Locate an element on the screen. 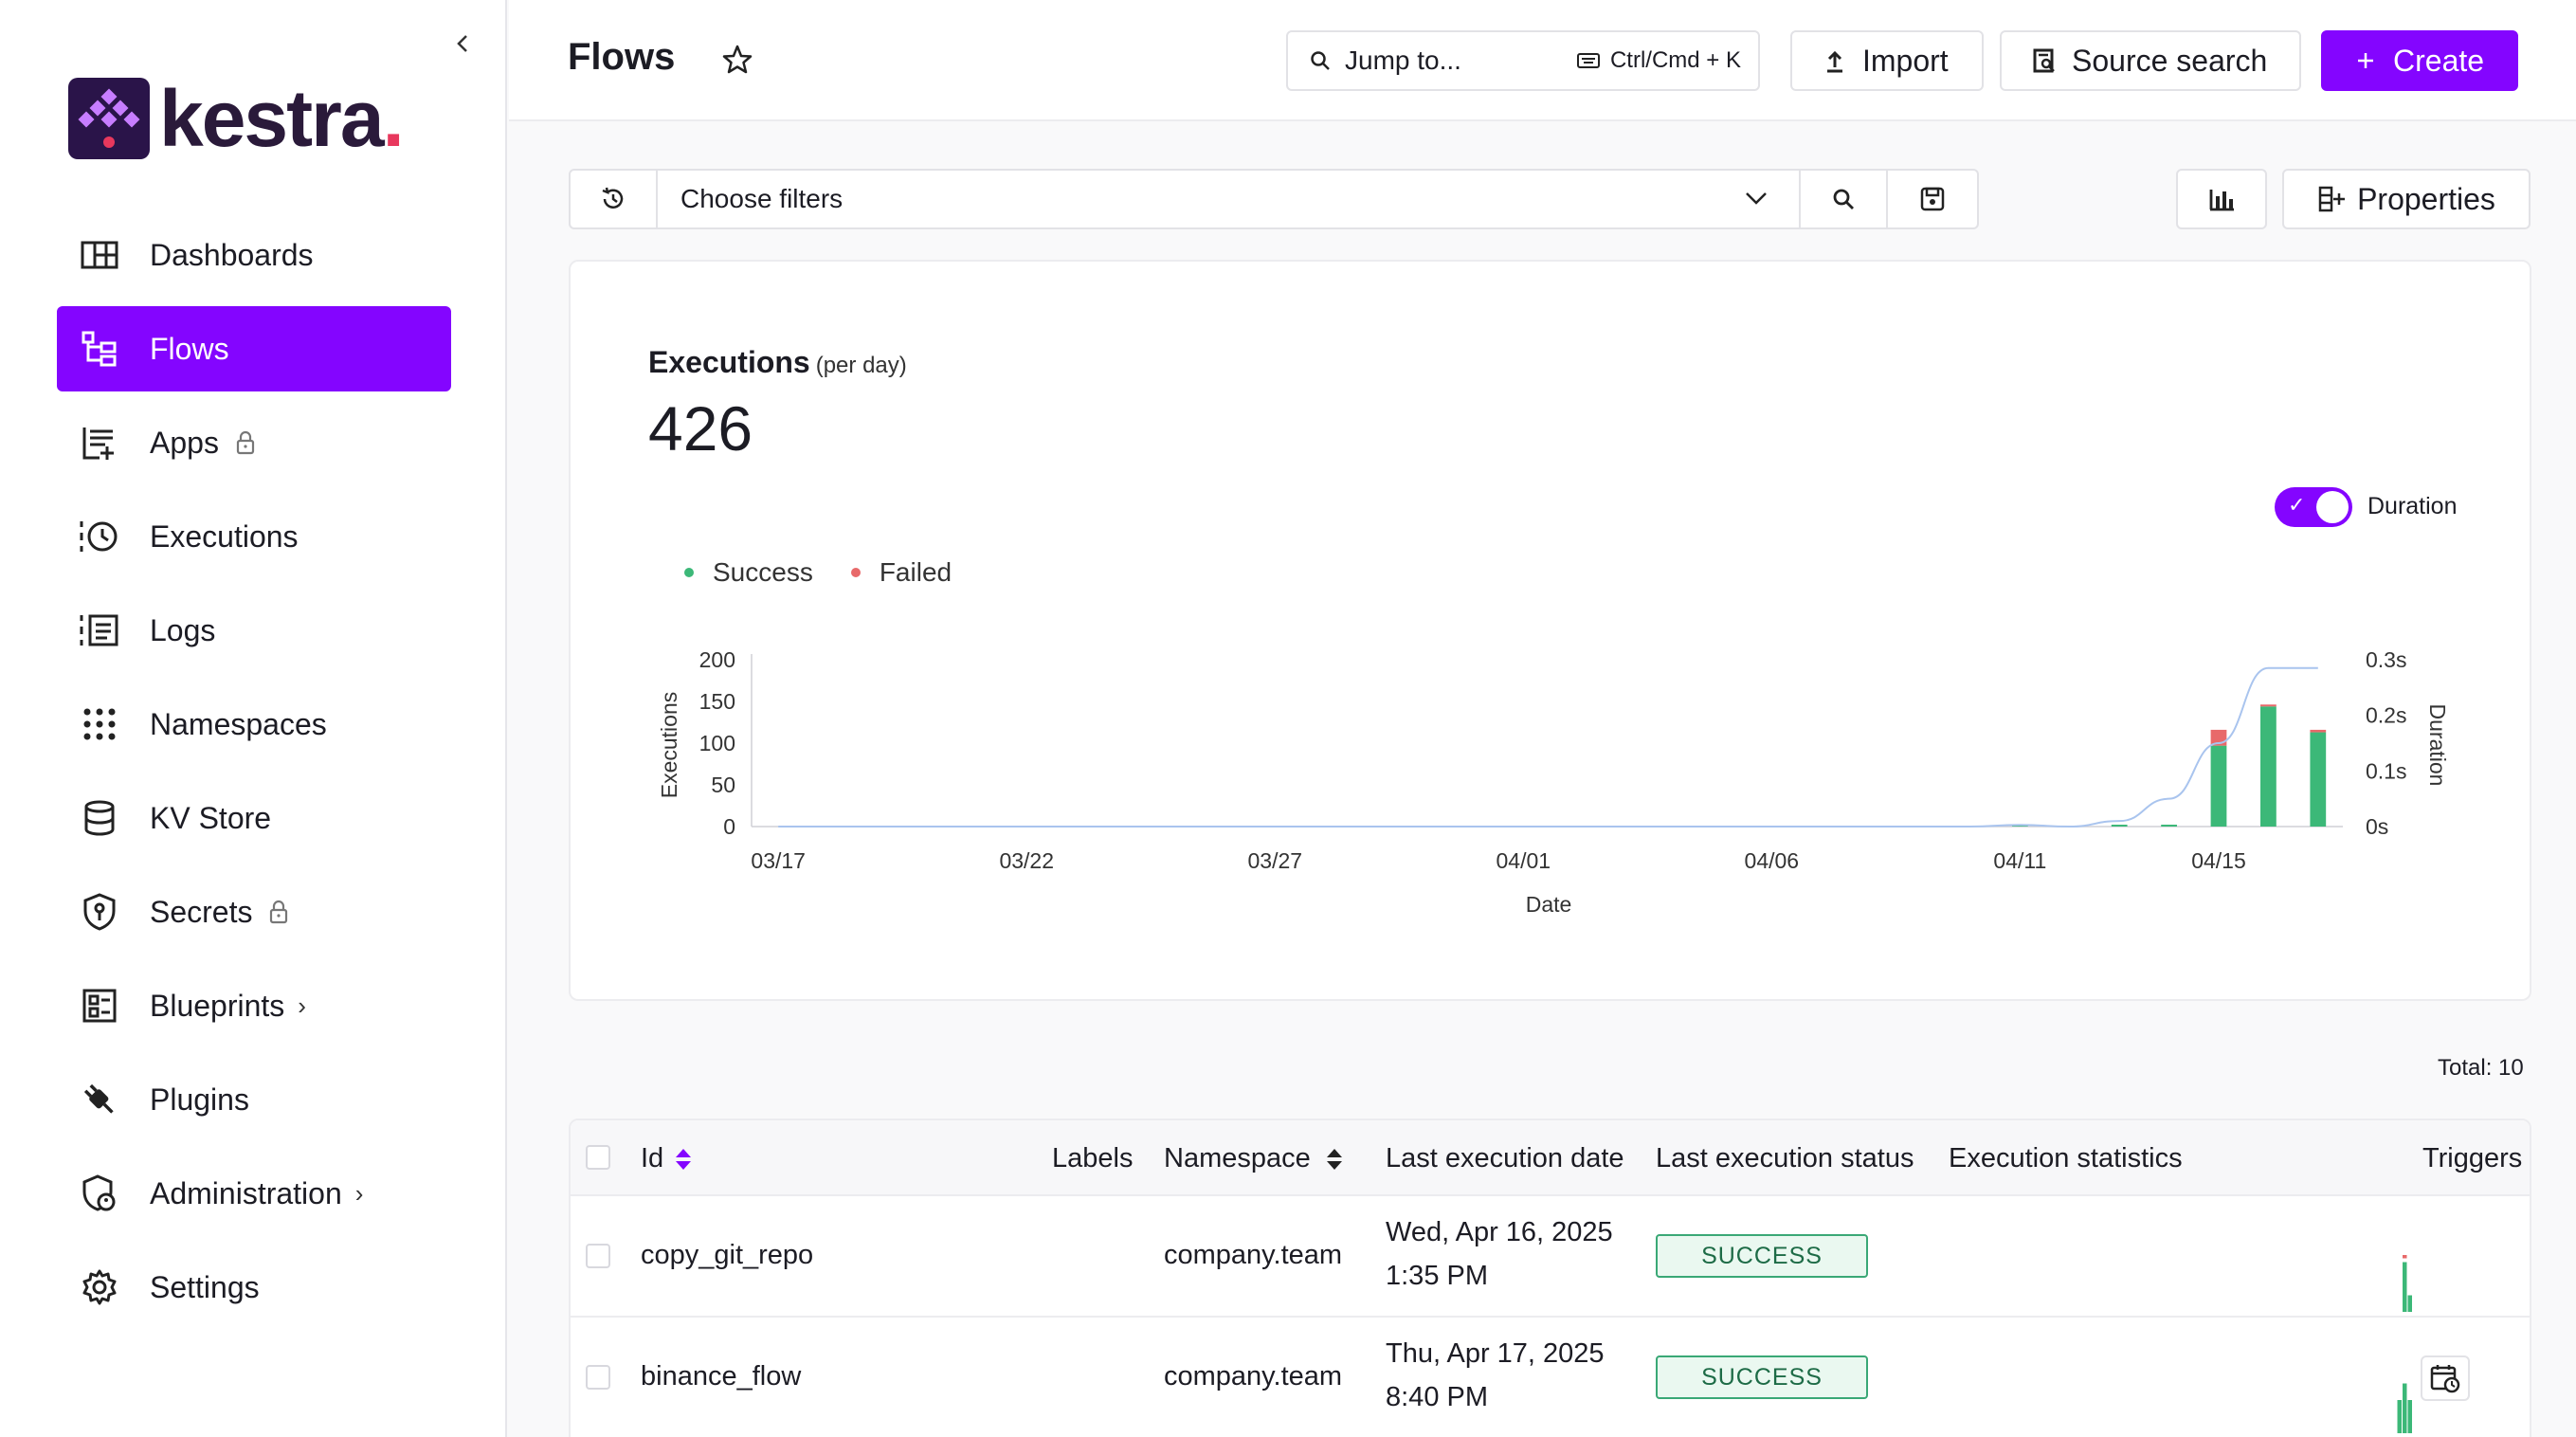  plus-icon is located at coordinates (2365, 60).